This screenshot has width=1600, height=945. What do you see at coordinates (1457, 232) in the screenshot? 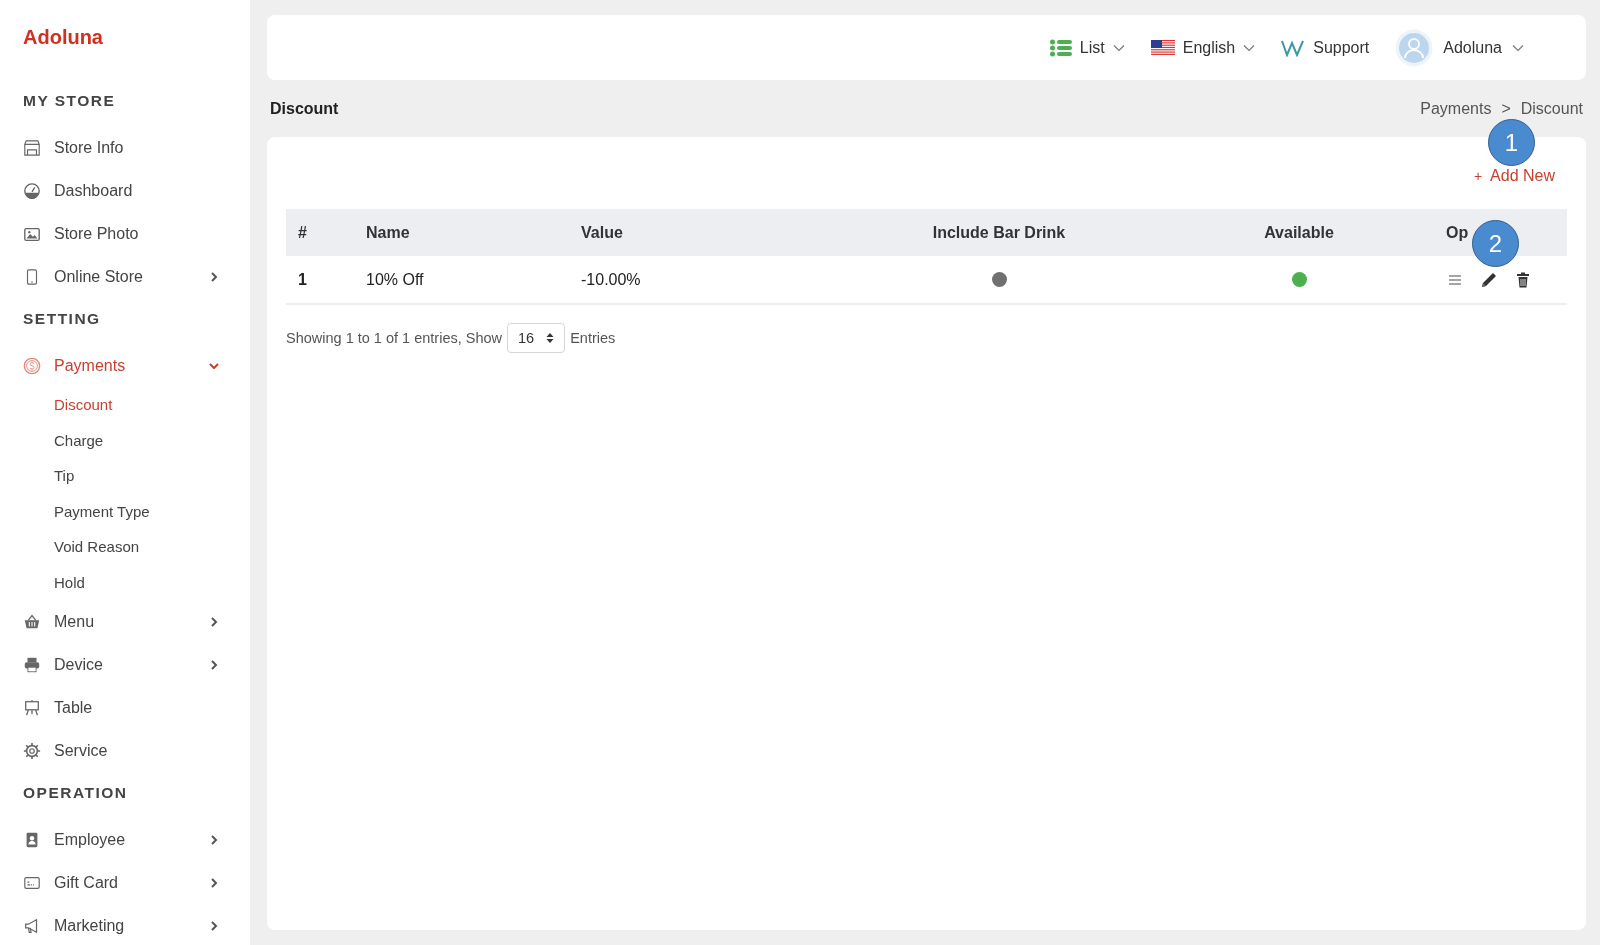
I see `column-header: Op` at bounding box center [1457, 232].